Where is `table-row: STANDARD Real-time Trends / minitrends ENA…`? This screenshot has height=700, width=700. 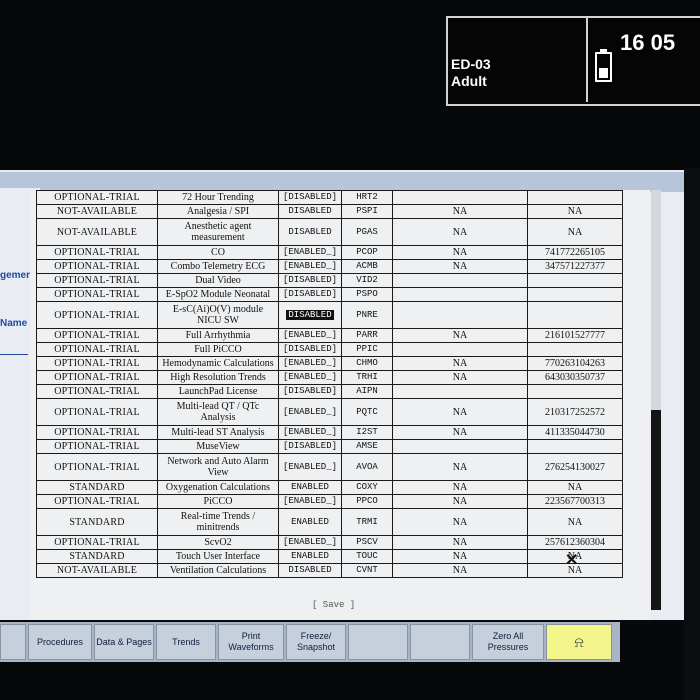 table-row: STANDARD Real-time Trends / minitrends ENA… is located at coordinates (329, 522).